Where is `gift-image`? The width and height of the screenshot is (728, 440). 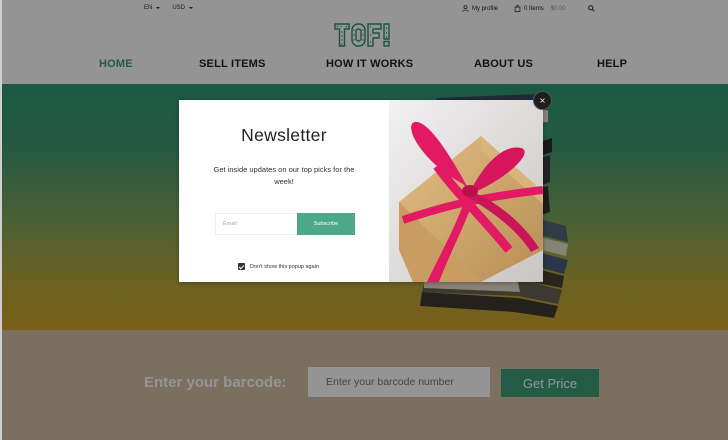
gift-image is located at coordinates (466, 191).